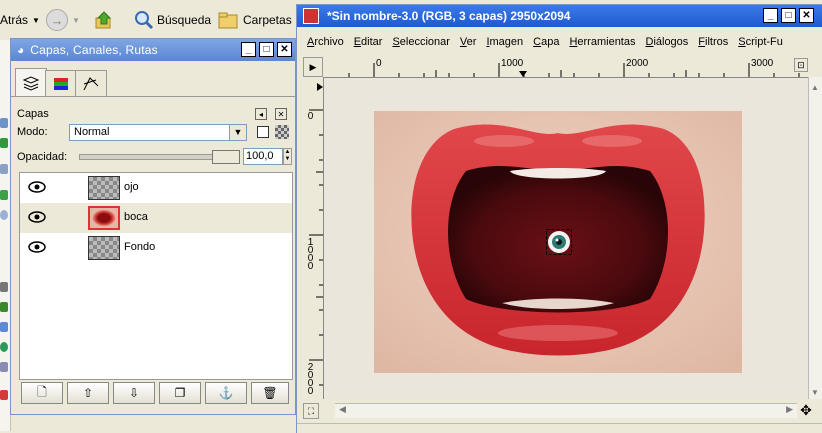 The height and width of the screenshot is (433, 822). Describe the element at coordinates (104, 20) in the screenshot. I see `up-folder-button` at that location.